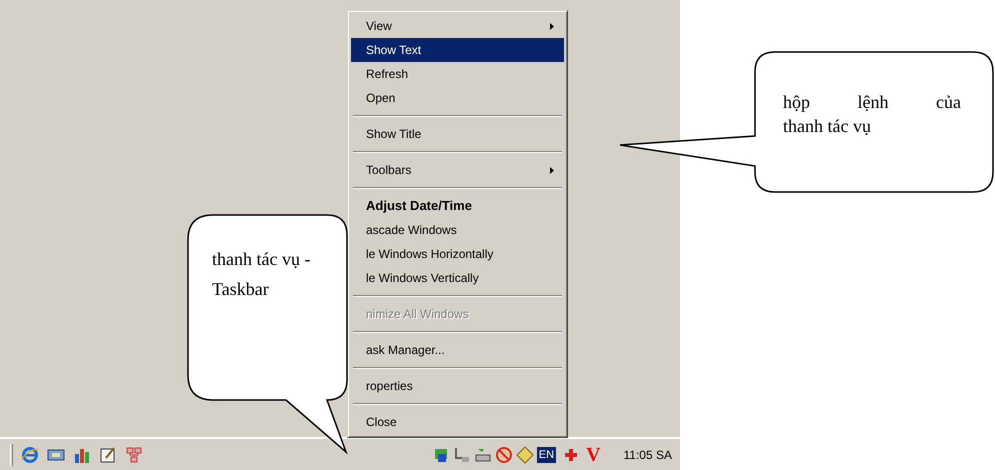 This screenshot has width=995, height=470. I want to click on callout-text: thanh tác vụ, so click(827, 126).